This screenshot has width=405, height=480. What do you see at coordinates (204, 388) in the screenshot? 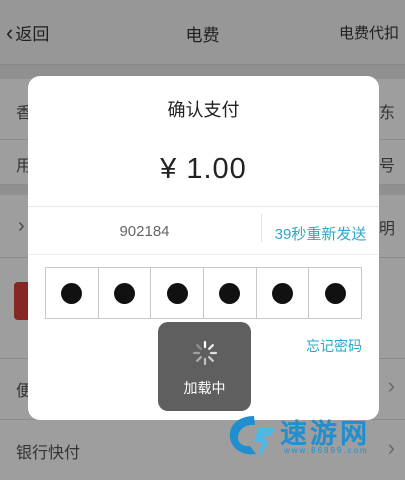
I see `loading-label: 加载中` at bounding box center [204, 388].